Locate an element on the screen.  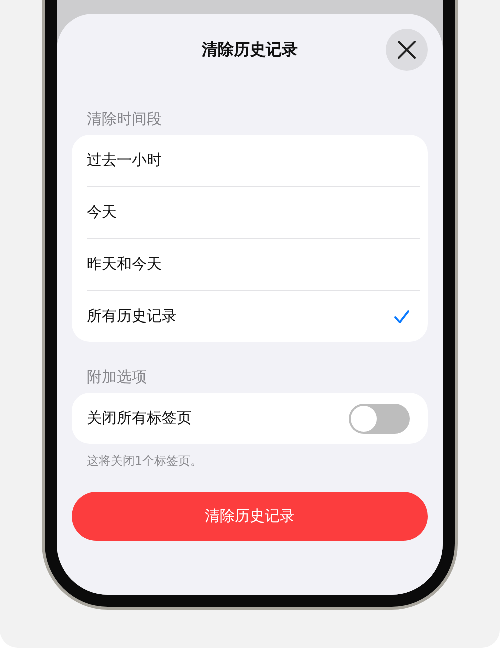
section-header: 附加选项 is located at coordinates (117, 377).